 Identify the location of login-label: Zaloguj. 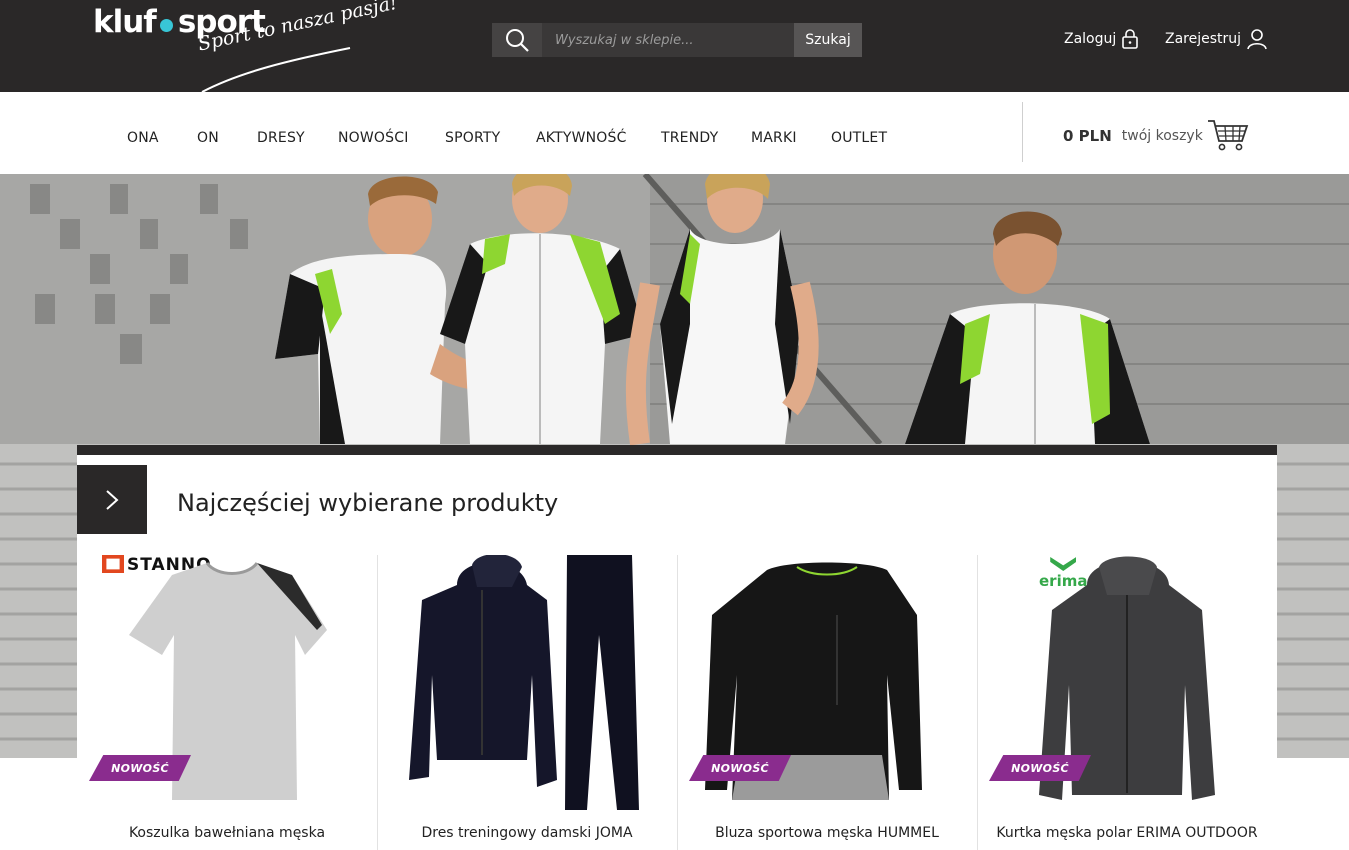
(1090, 39).